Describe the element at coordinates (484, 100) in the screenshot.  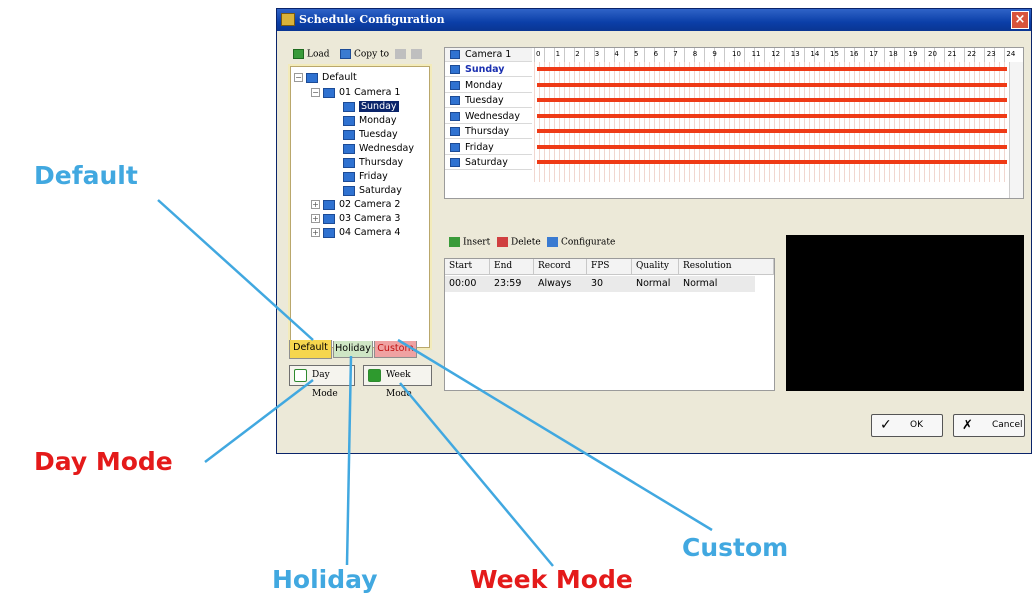
I see `grid-day-label: Tuesday` at that location.